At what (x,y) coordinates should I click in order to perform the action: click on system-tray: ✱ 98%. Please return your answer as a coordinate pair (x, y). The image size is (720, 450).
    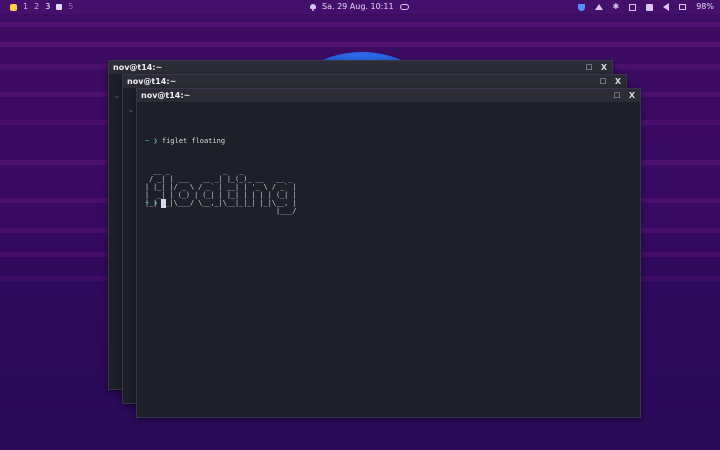
    Looking at the image, I should click on (641, 7).